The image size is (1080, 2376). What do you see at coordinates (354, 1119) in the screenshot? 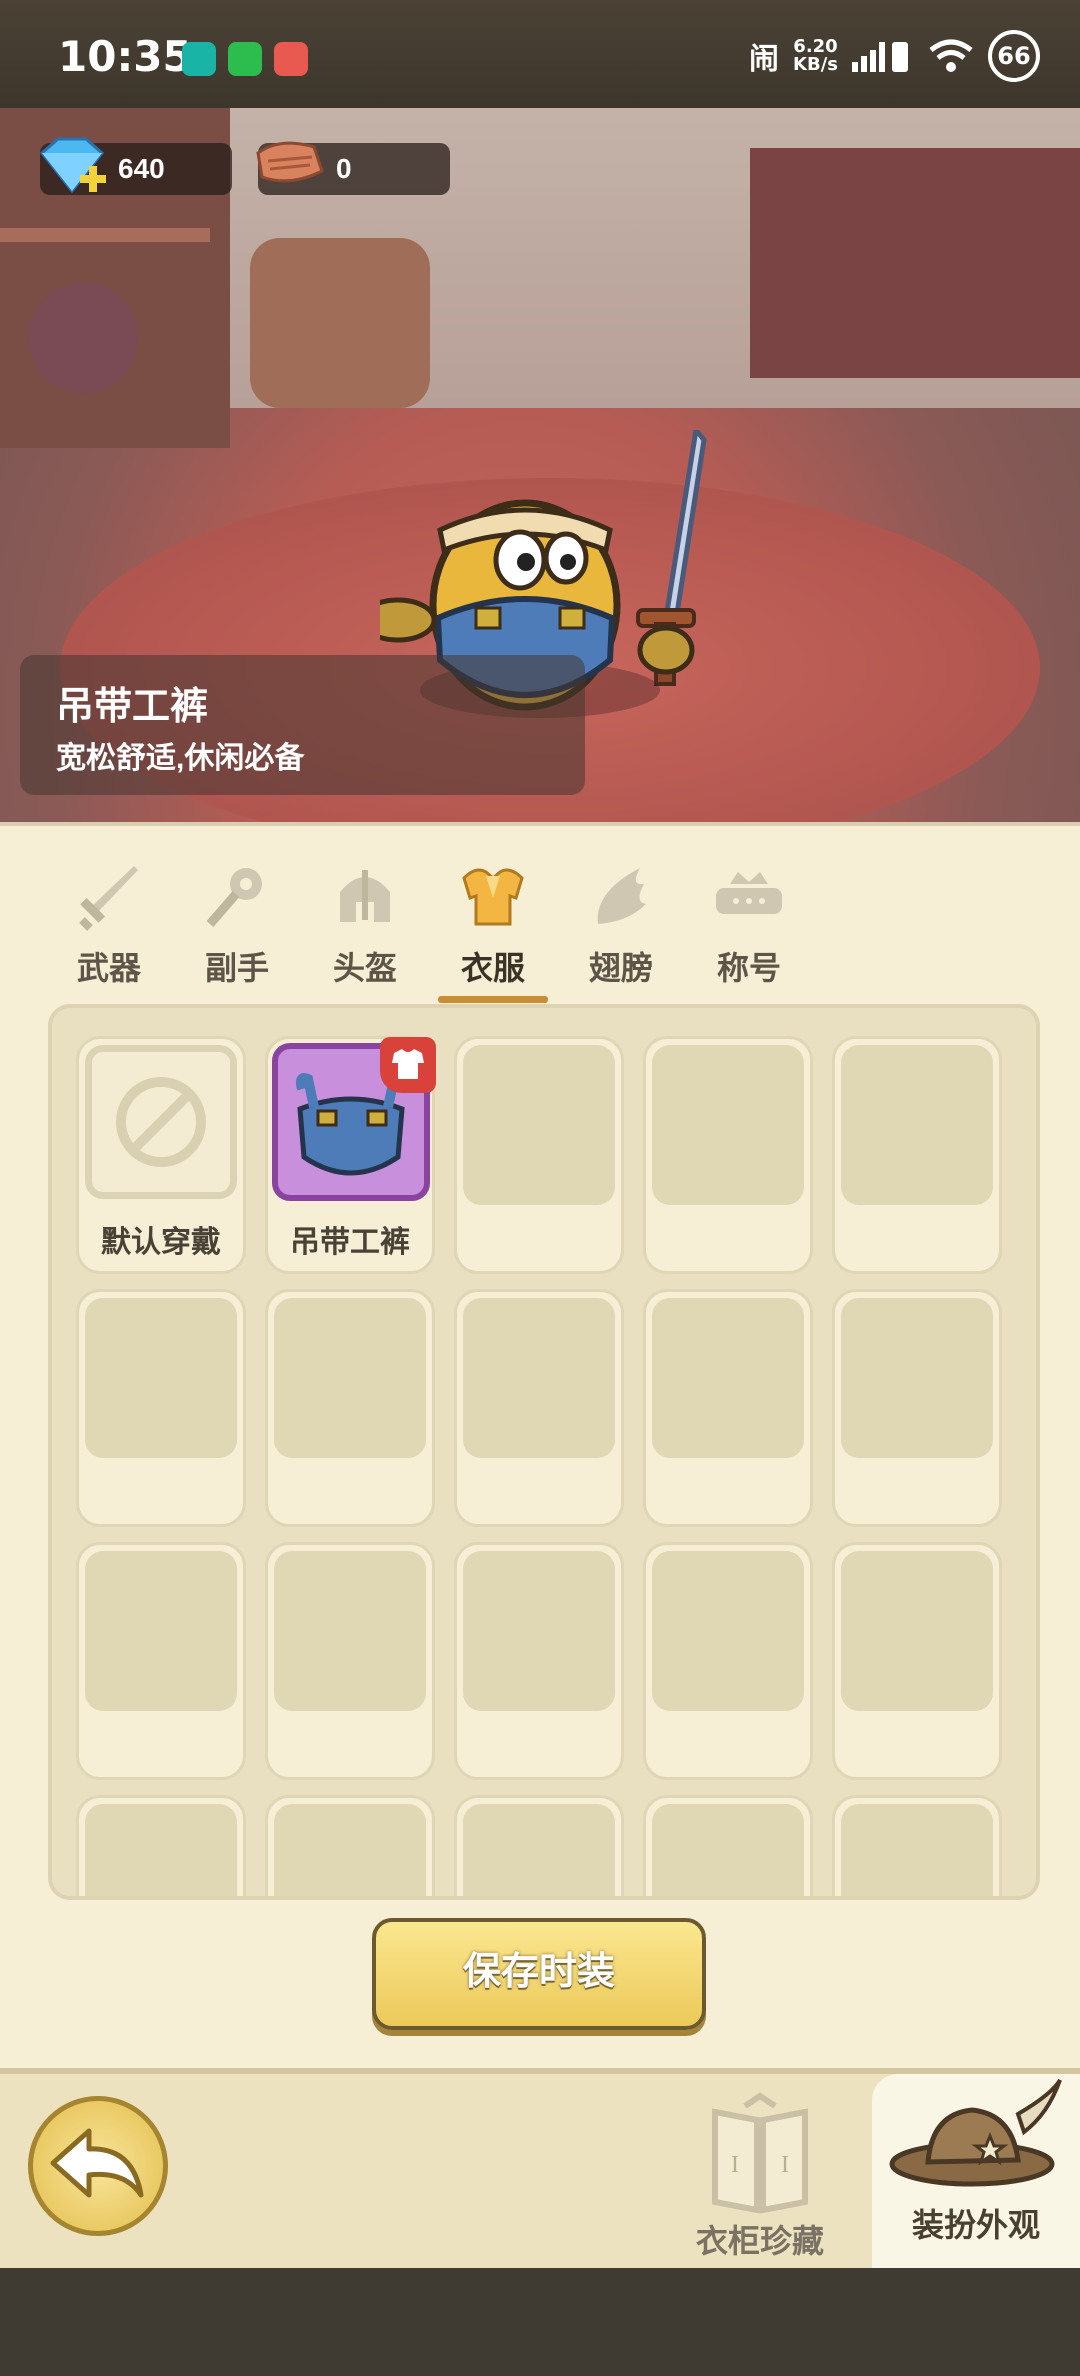
I see `overalls-slot-frame` at bounding box center [354, 1119].